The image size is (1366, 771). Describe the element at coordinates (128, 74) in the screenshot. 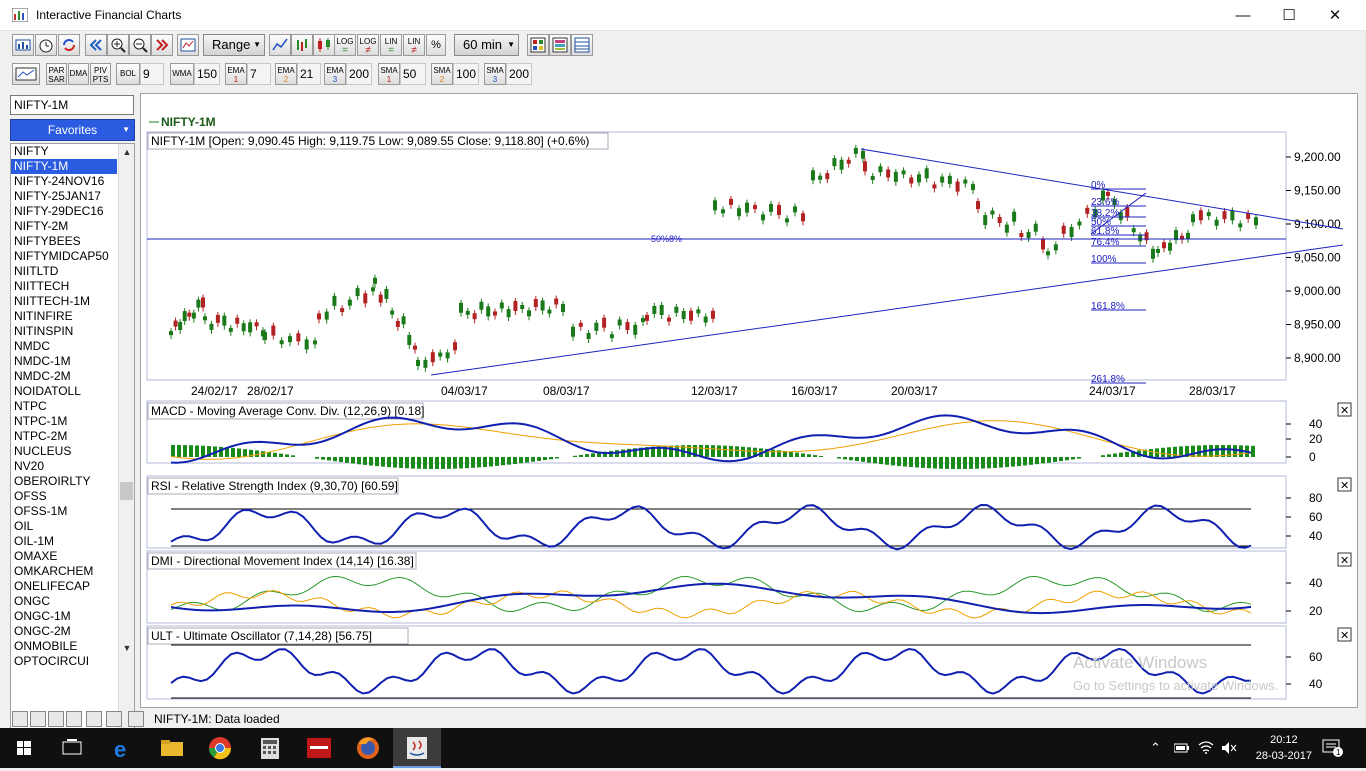

I see `bol-button: BOL` at that location.